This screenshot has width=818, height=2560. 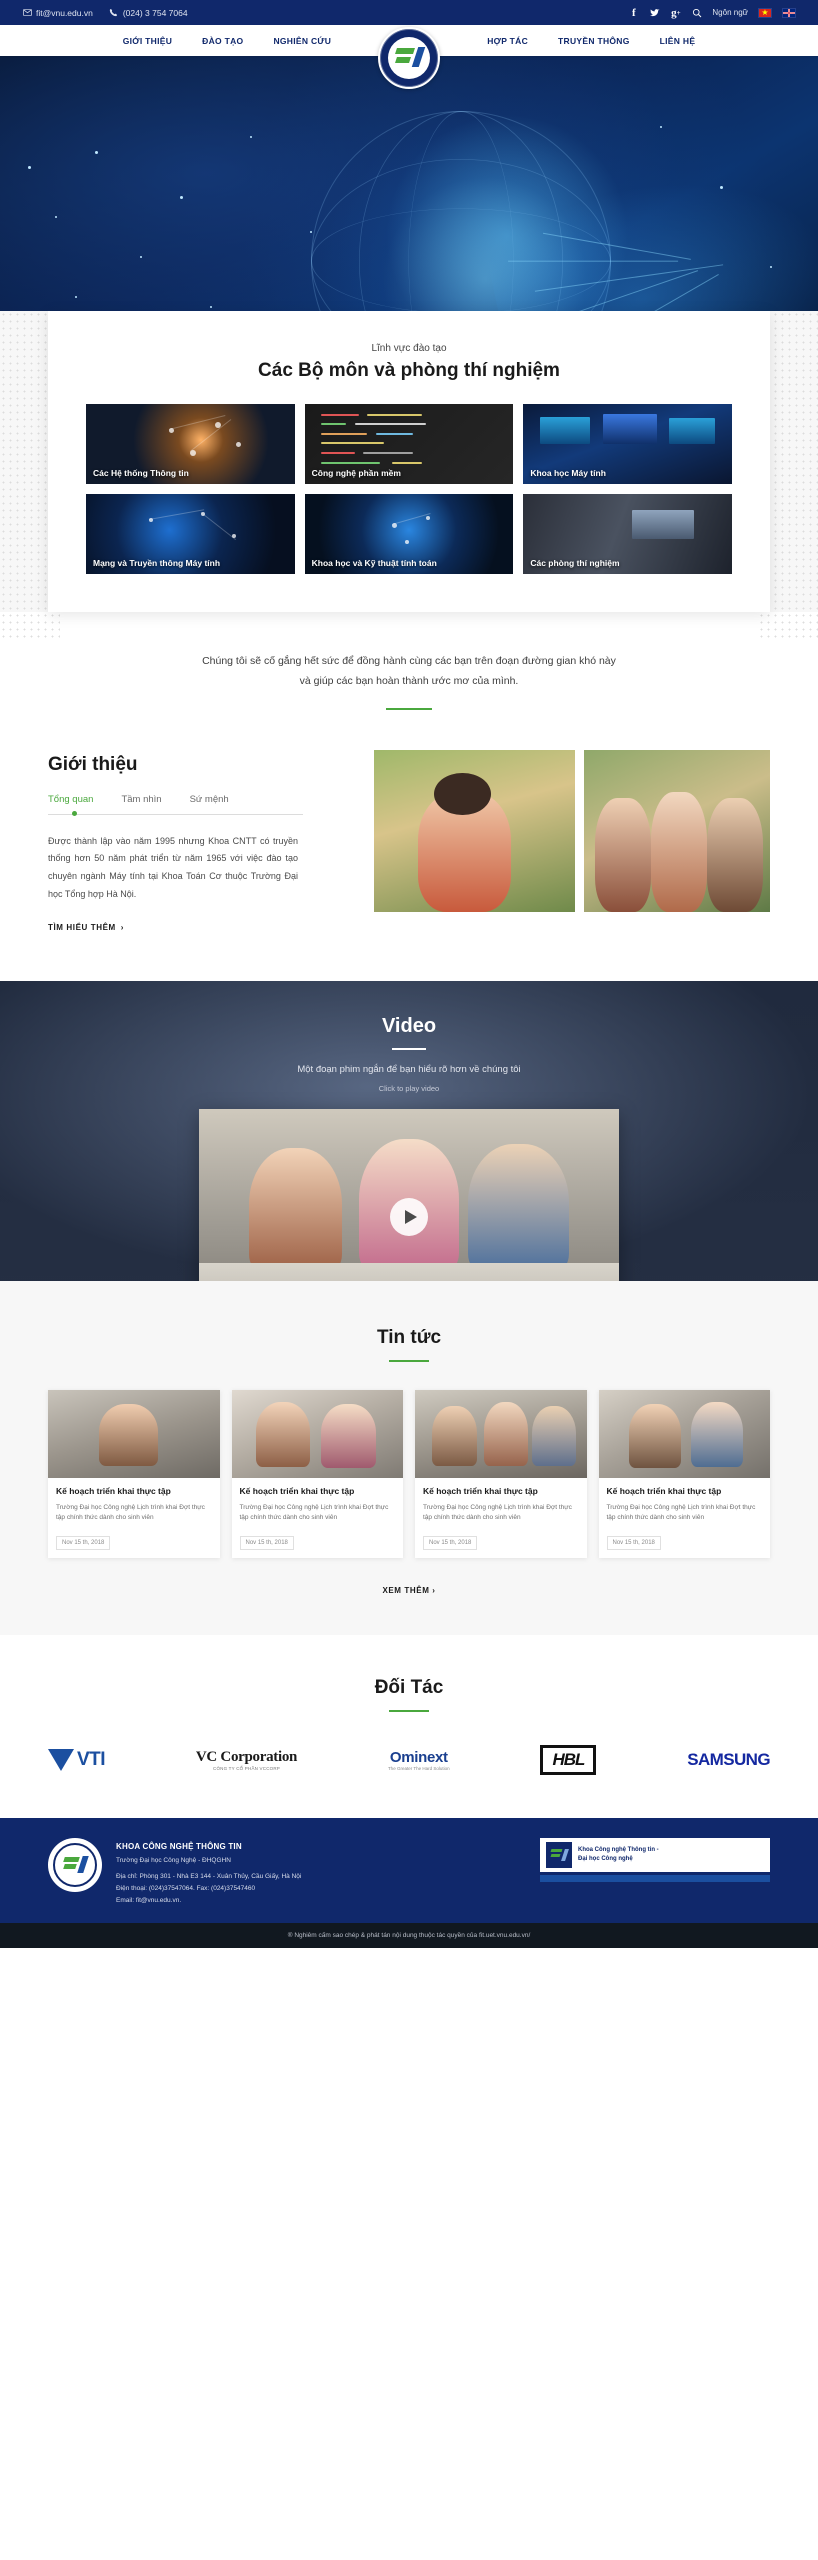 I want to click on partners-heading: Đối Tác, so click(x=409, y=1687).